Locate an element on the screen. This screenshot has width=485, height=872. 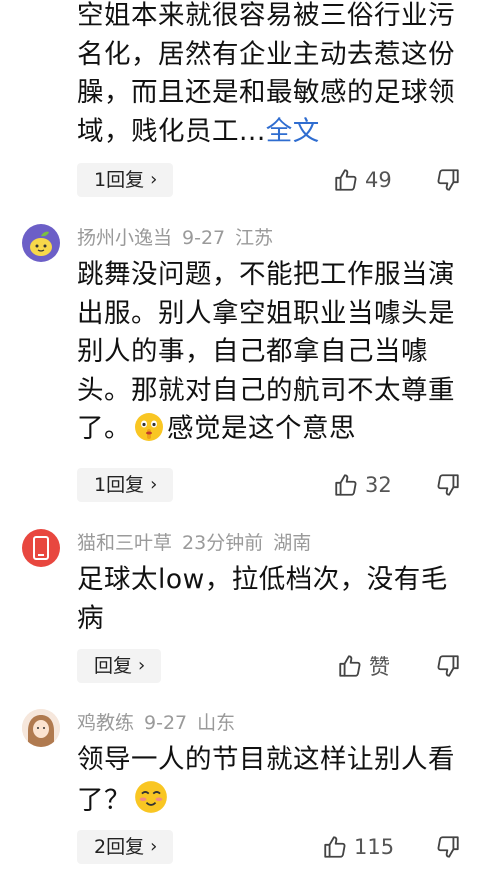
like-button: 115 is located at coordinates (358, 847).